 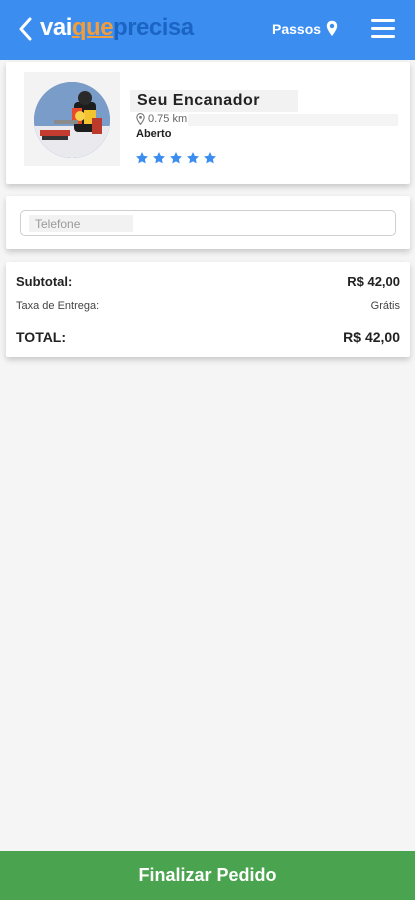 I want to click on logo-part-vai: vai, so click(x=56, y=27).